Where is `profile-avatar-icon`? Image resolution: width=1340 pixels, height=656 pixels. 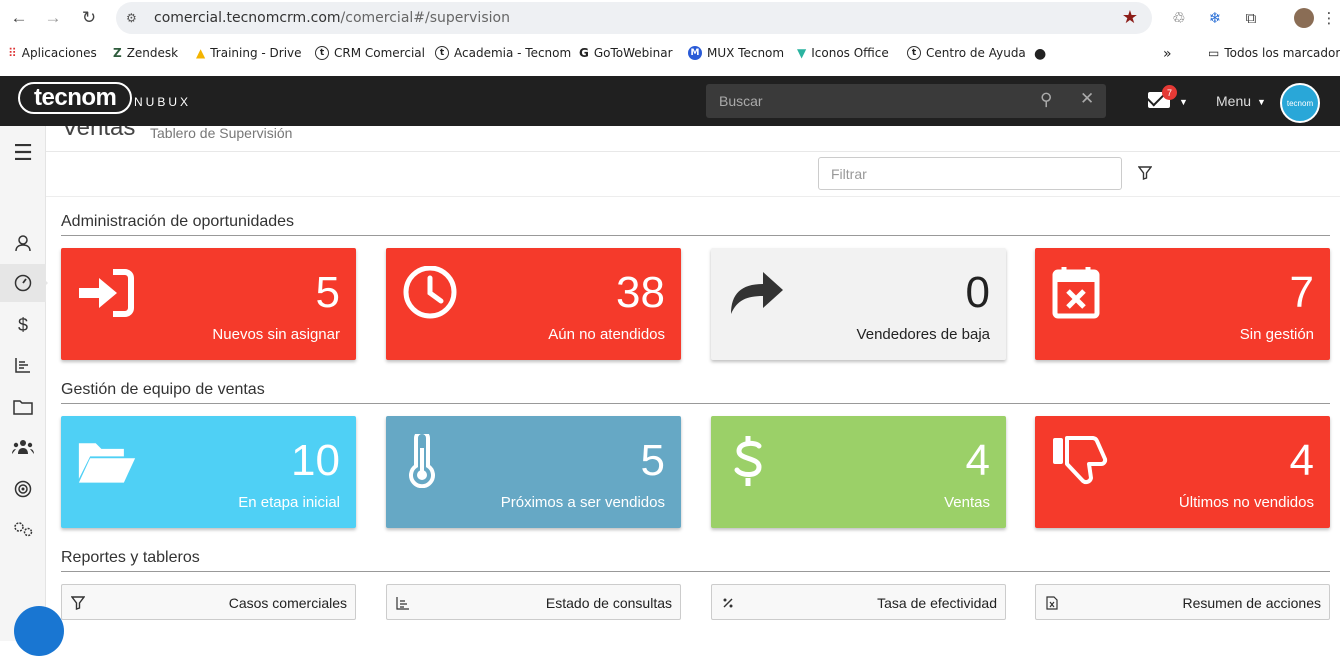 profile-avatar-icon is located at coordinates (1304, 18).